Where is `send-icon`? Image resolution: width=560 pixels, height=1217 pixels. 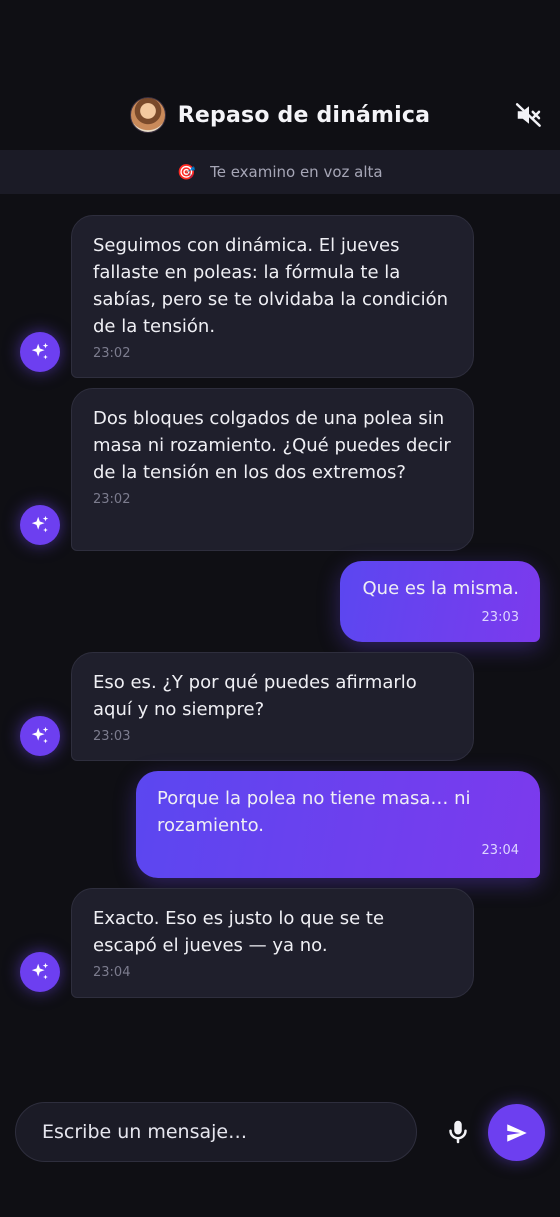
send-icon is located at coordinates (516, 1132).